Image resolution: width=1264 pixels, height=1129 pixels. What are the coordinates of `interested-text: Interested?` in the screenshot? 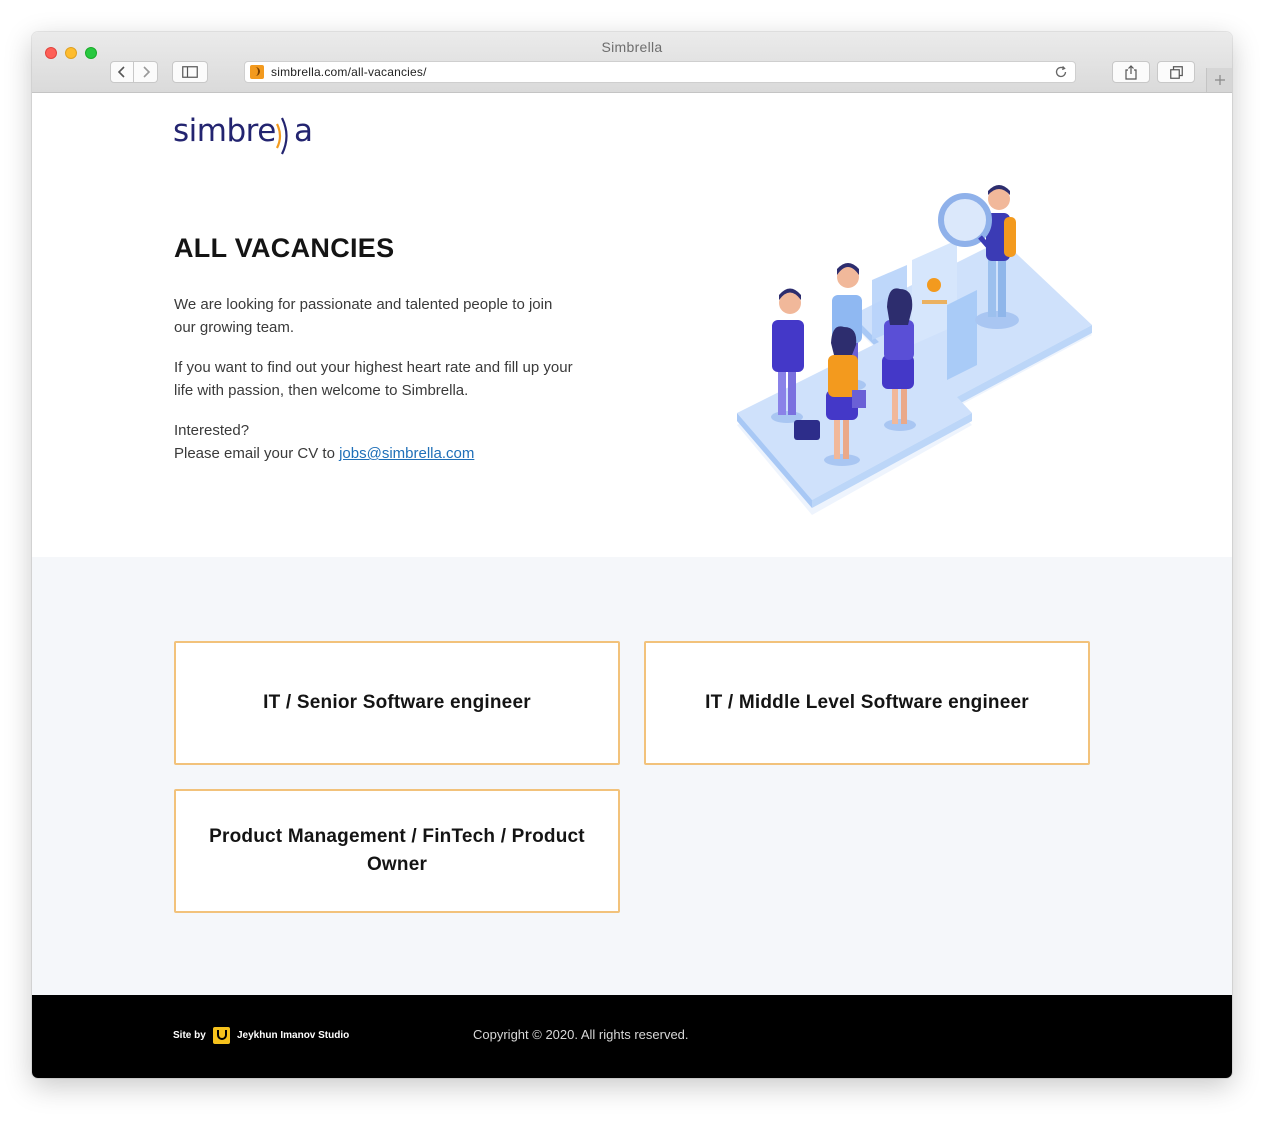 It's located at (212, 430).